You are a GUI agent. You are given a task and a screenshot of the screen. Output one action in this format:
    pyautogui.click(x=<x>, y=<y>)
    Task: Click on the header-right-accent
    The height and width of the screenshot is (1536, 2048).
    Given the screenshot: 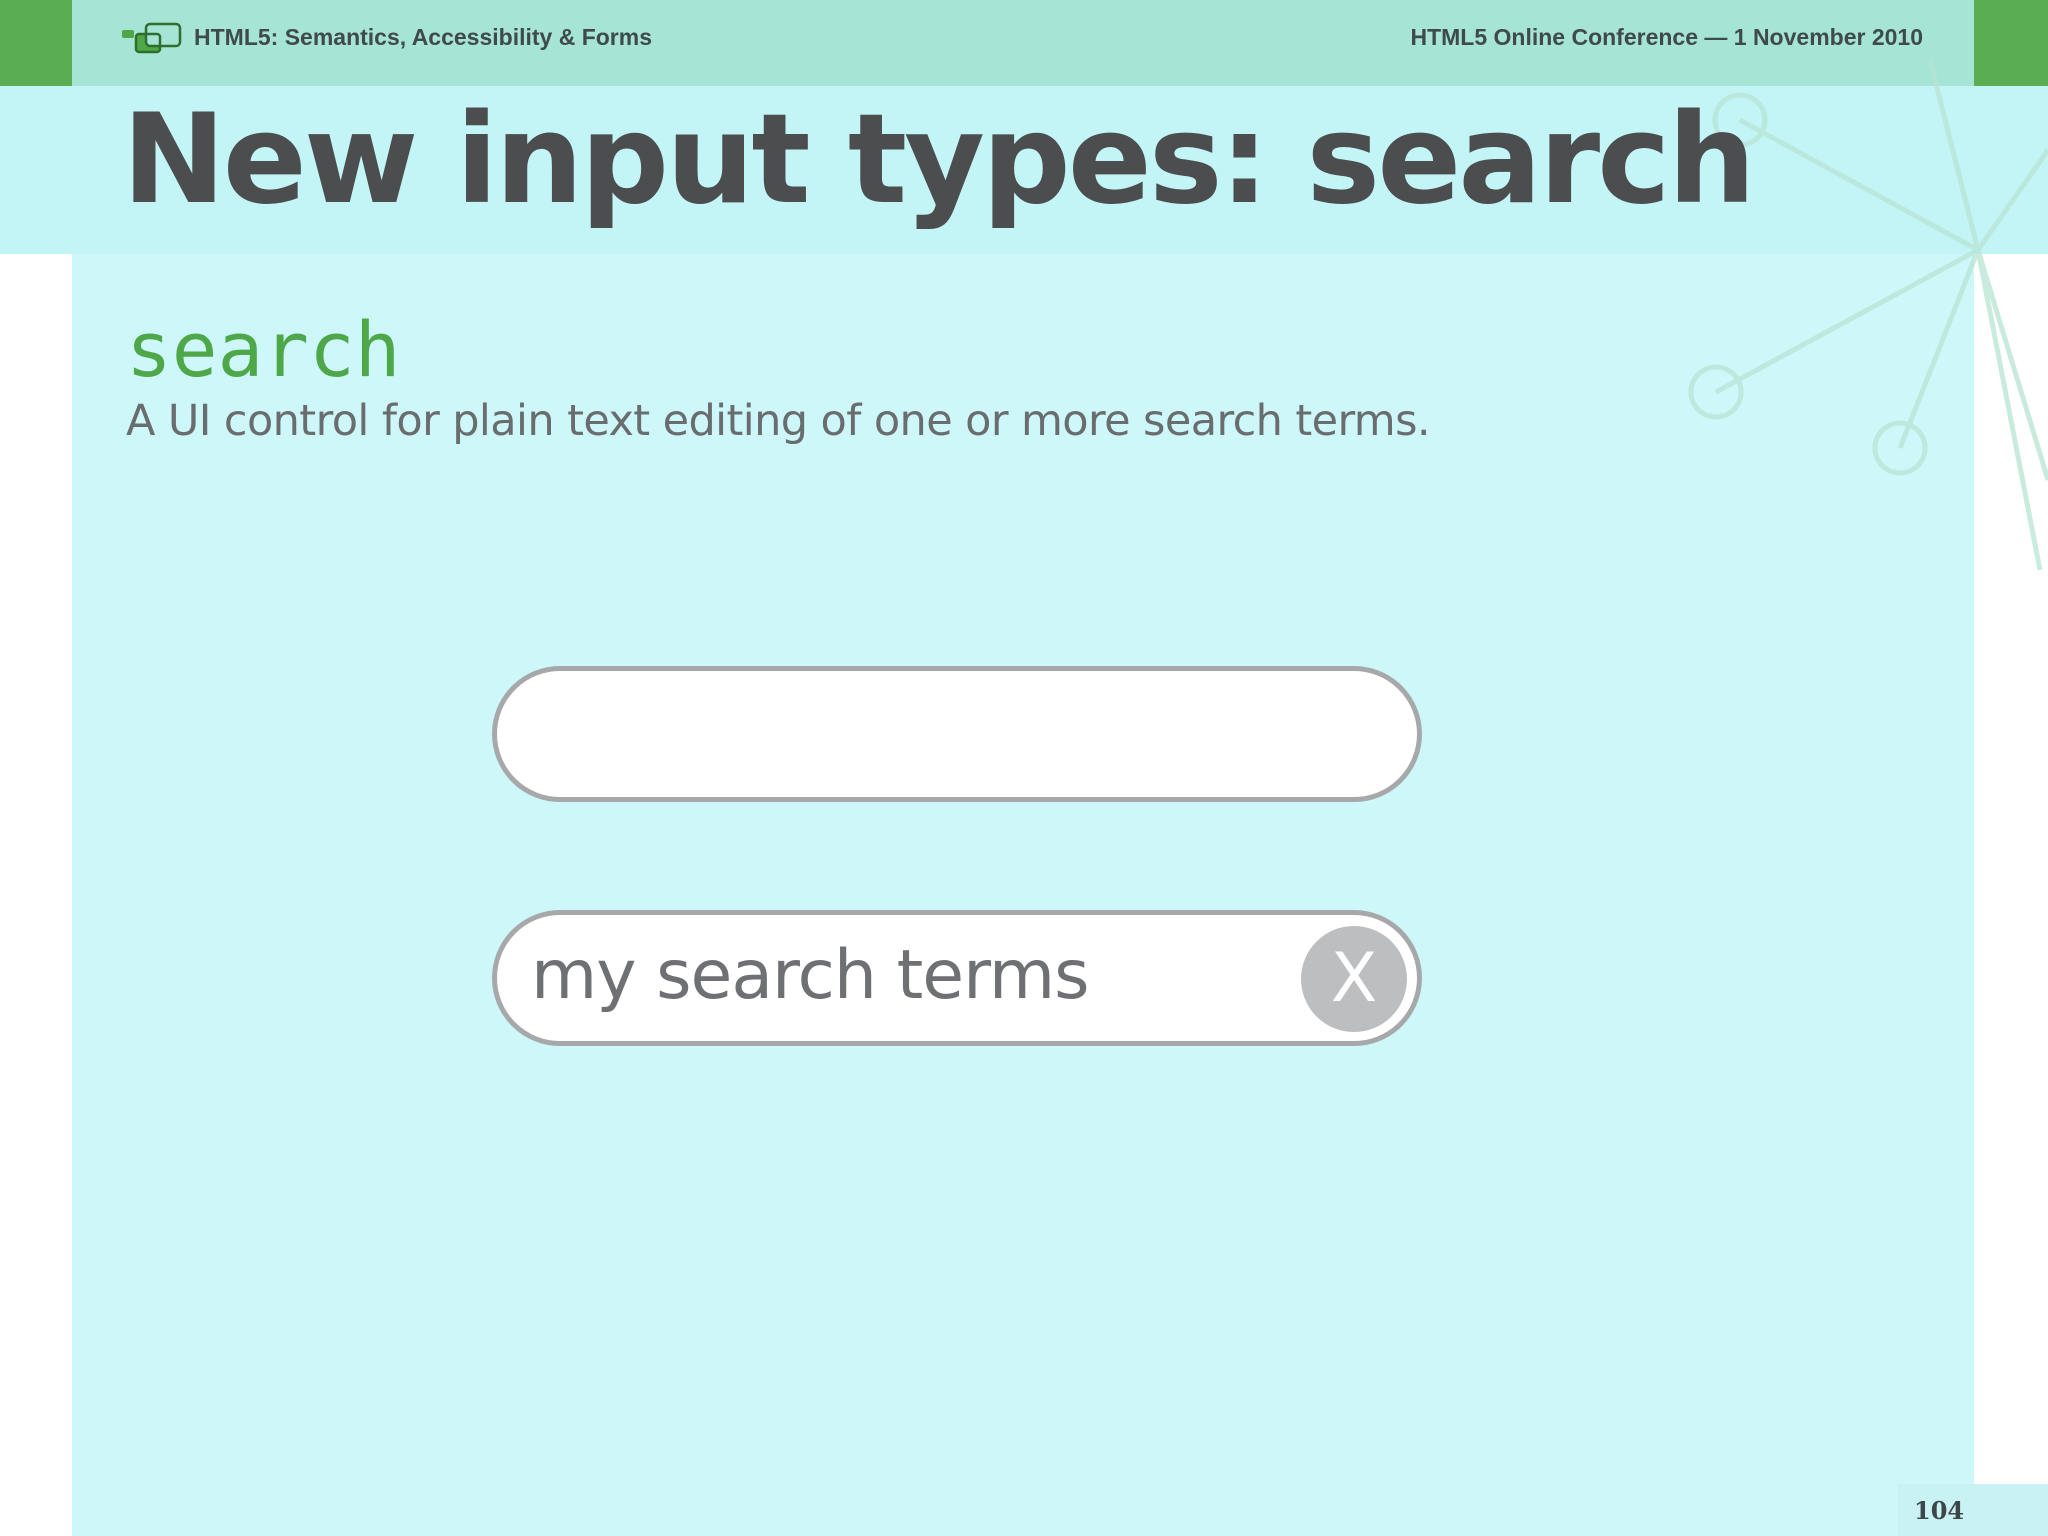 What is the action you would take?
    pyautogui.click(x=2011, y=43)
    